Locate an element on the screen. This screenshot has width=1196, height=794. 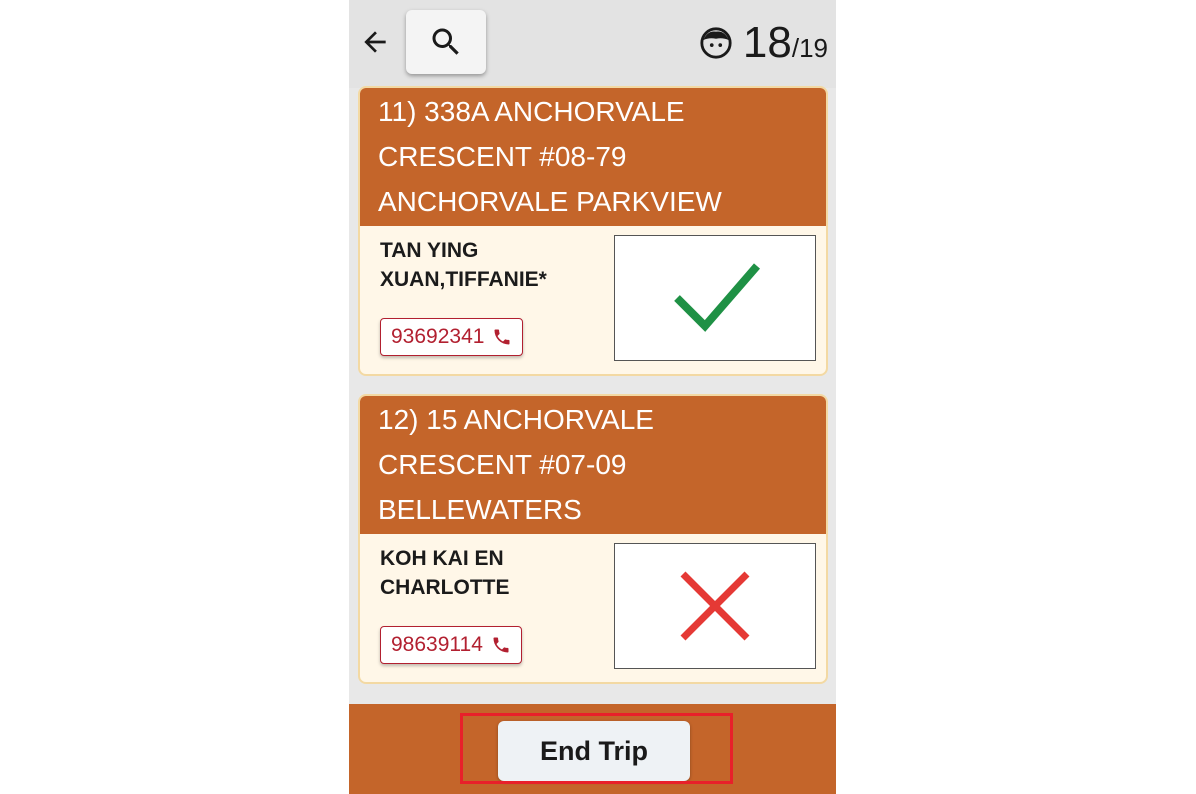
search-icon is located at coordinates (445, 41).